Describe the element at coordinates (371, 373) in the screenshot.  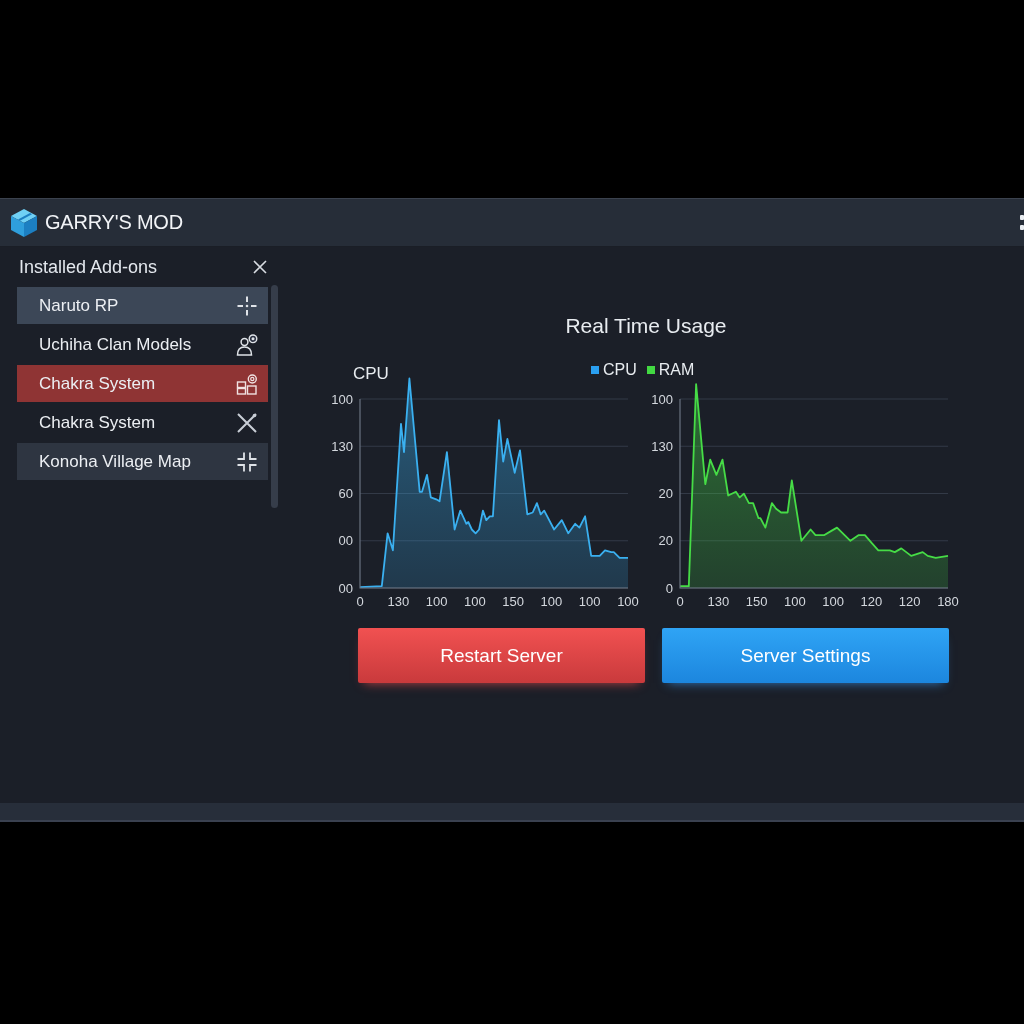
I see `chart-title: CPU` at that location.